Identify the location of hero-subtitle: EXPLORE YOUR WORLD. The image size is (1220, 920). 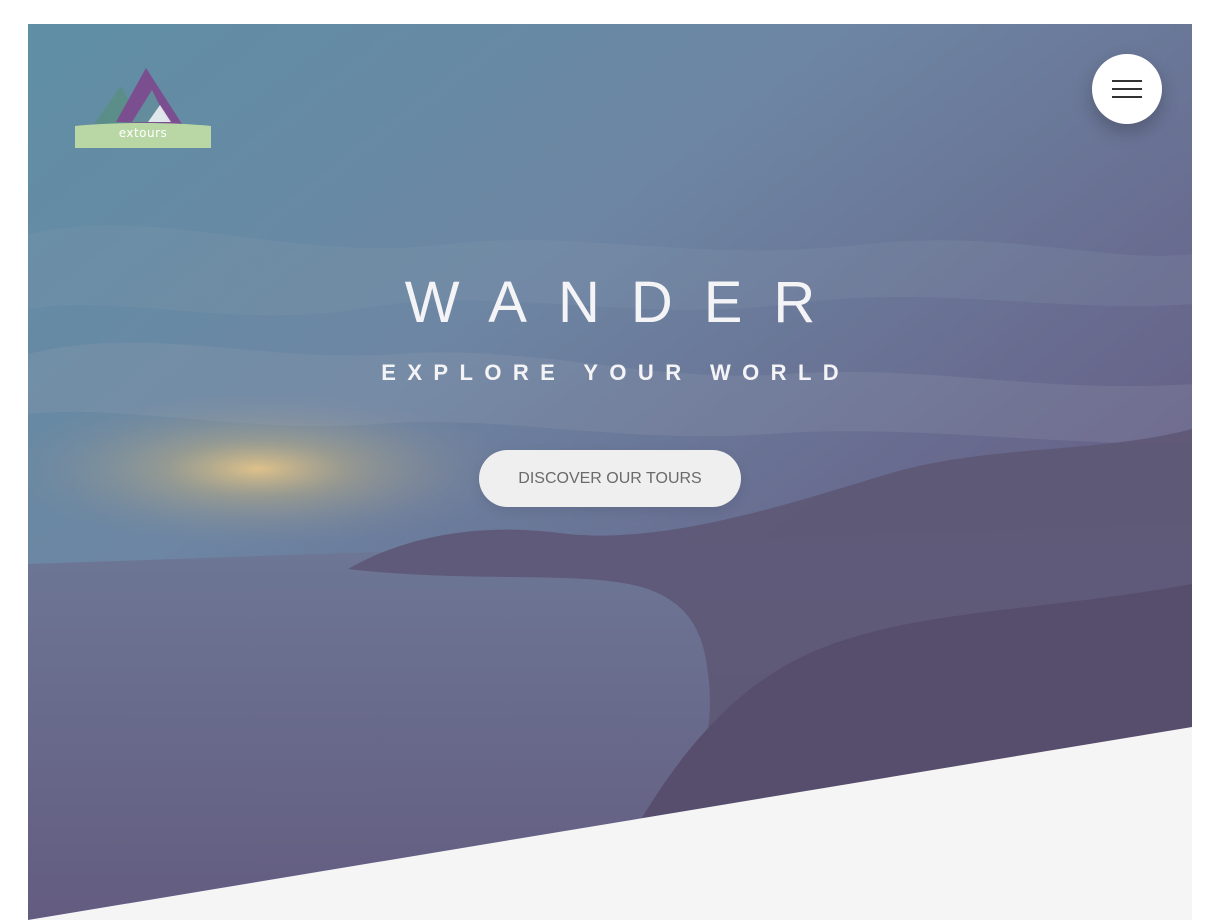
(616, 372).